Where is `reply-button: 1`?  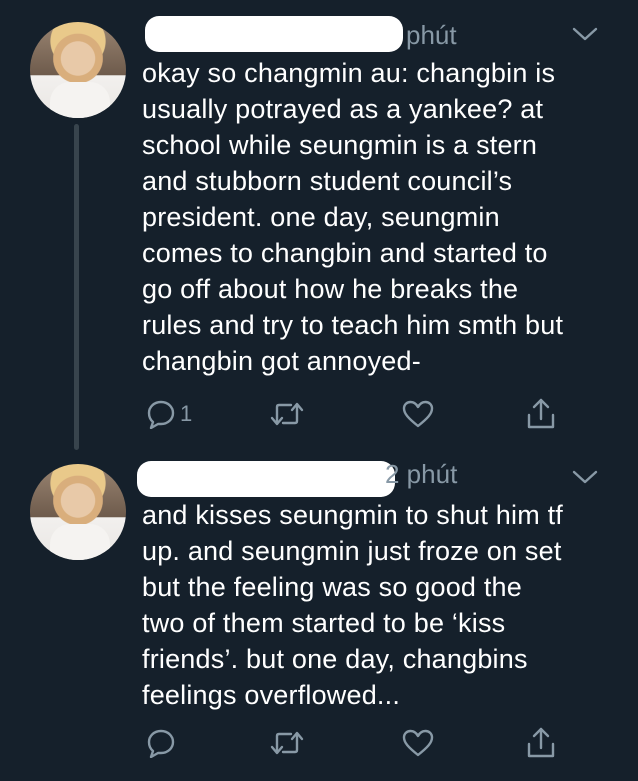
reply-button: 1 is located at coordinates (169, 414).